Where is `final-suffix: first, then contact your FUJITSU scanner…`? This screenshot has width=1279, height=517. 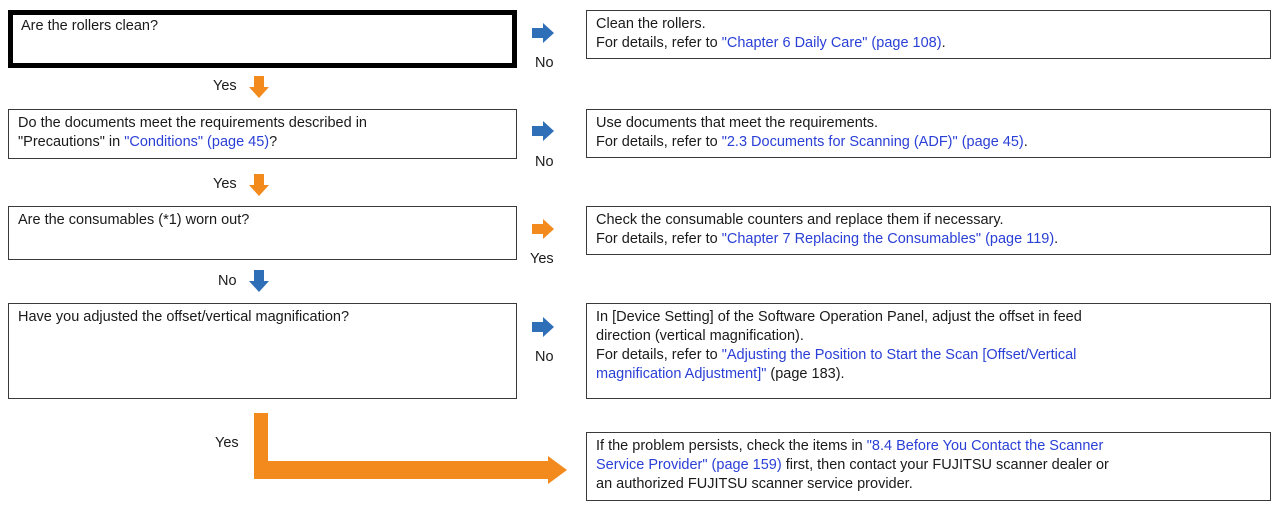 final-suffix: first, then contact your FUJITSU scanner… is located at coordinates (945, 465).